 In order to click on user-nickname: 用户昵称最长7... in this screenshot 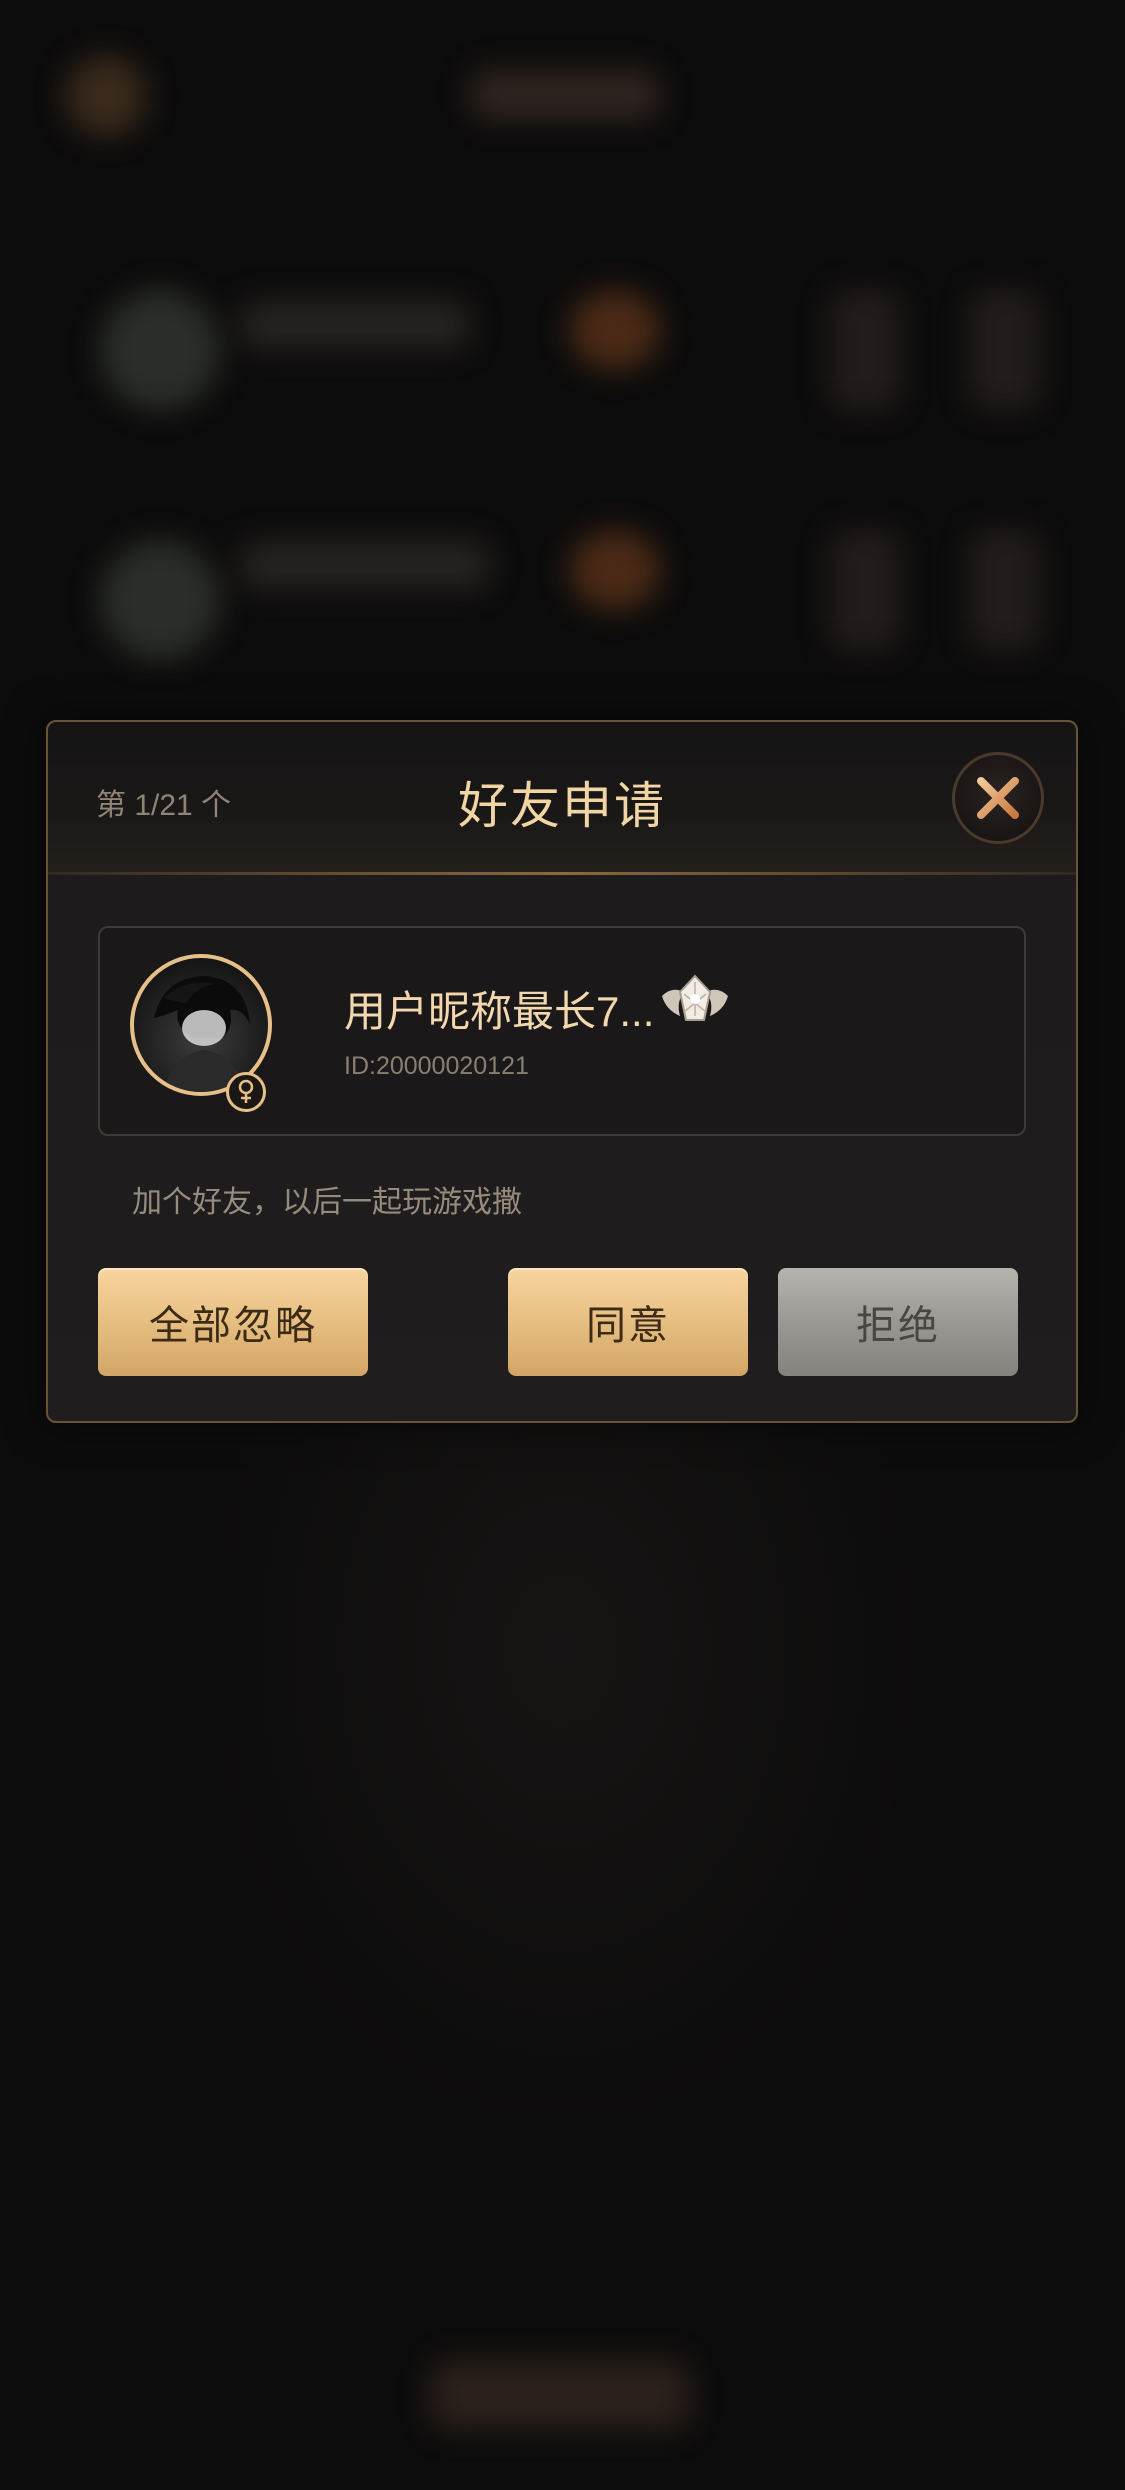, I will do `click(499, 1011)`.